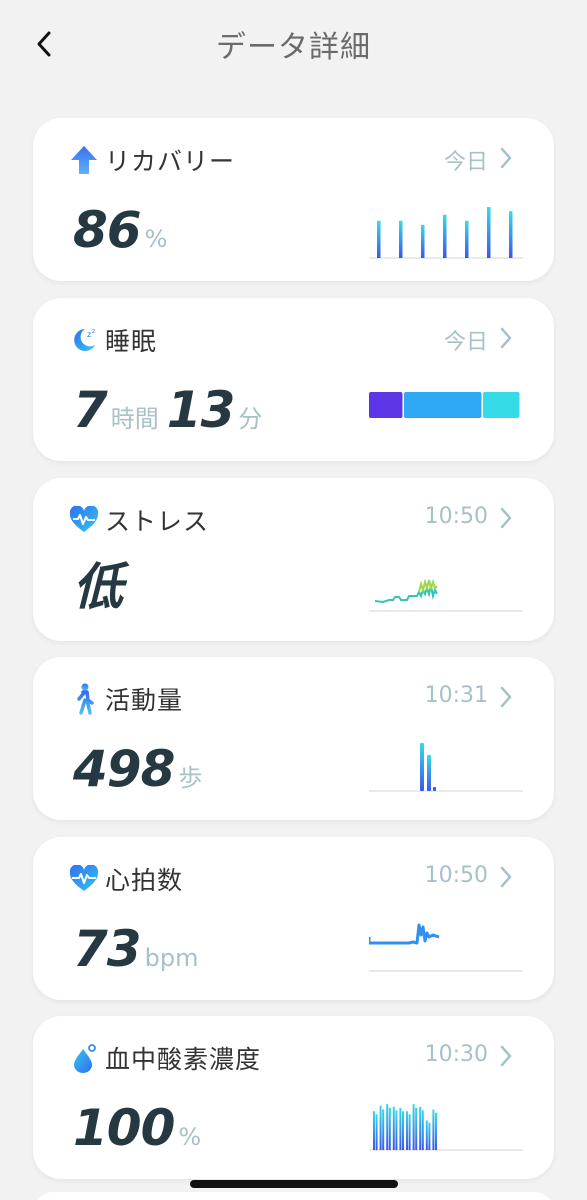 The height and width of the screenshot is (1200, 587). Describe the element at coordinates (134, 419) in the screenshot. I see `hours-unit: 時間` at that location.